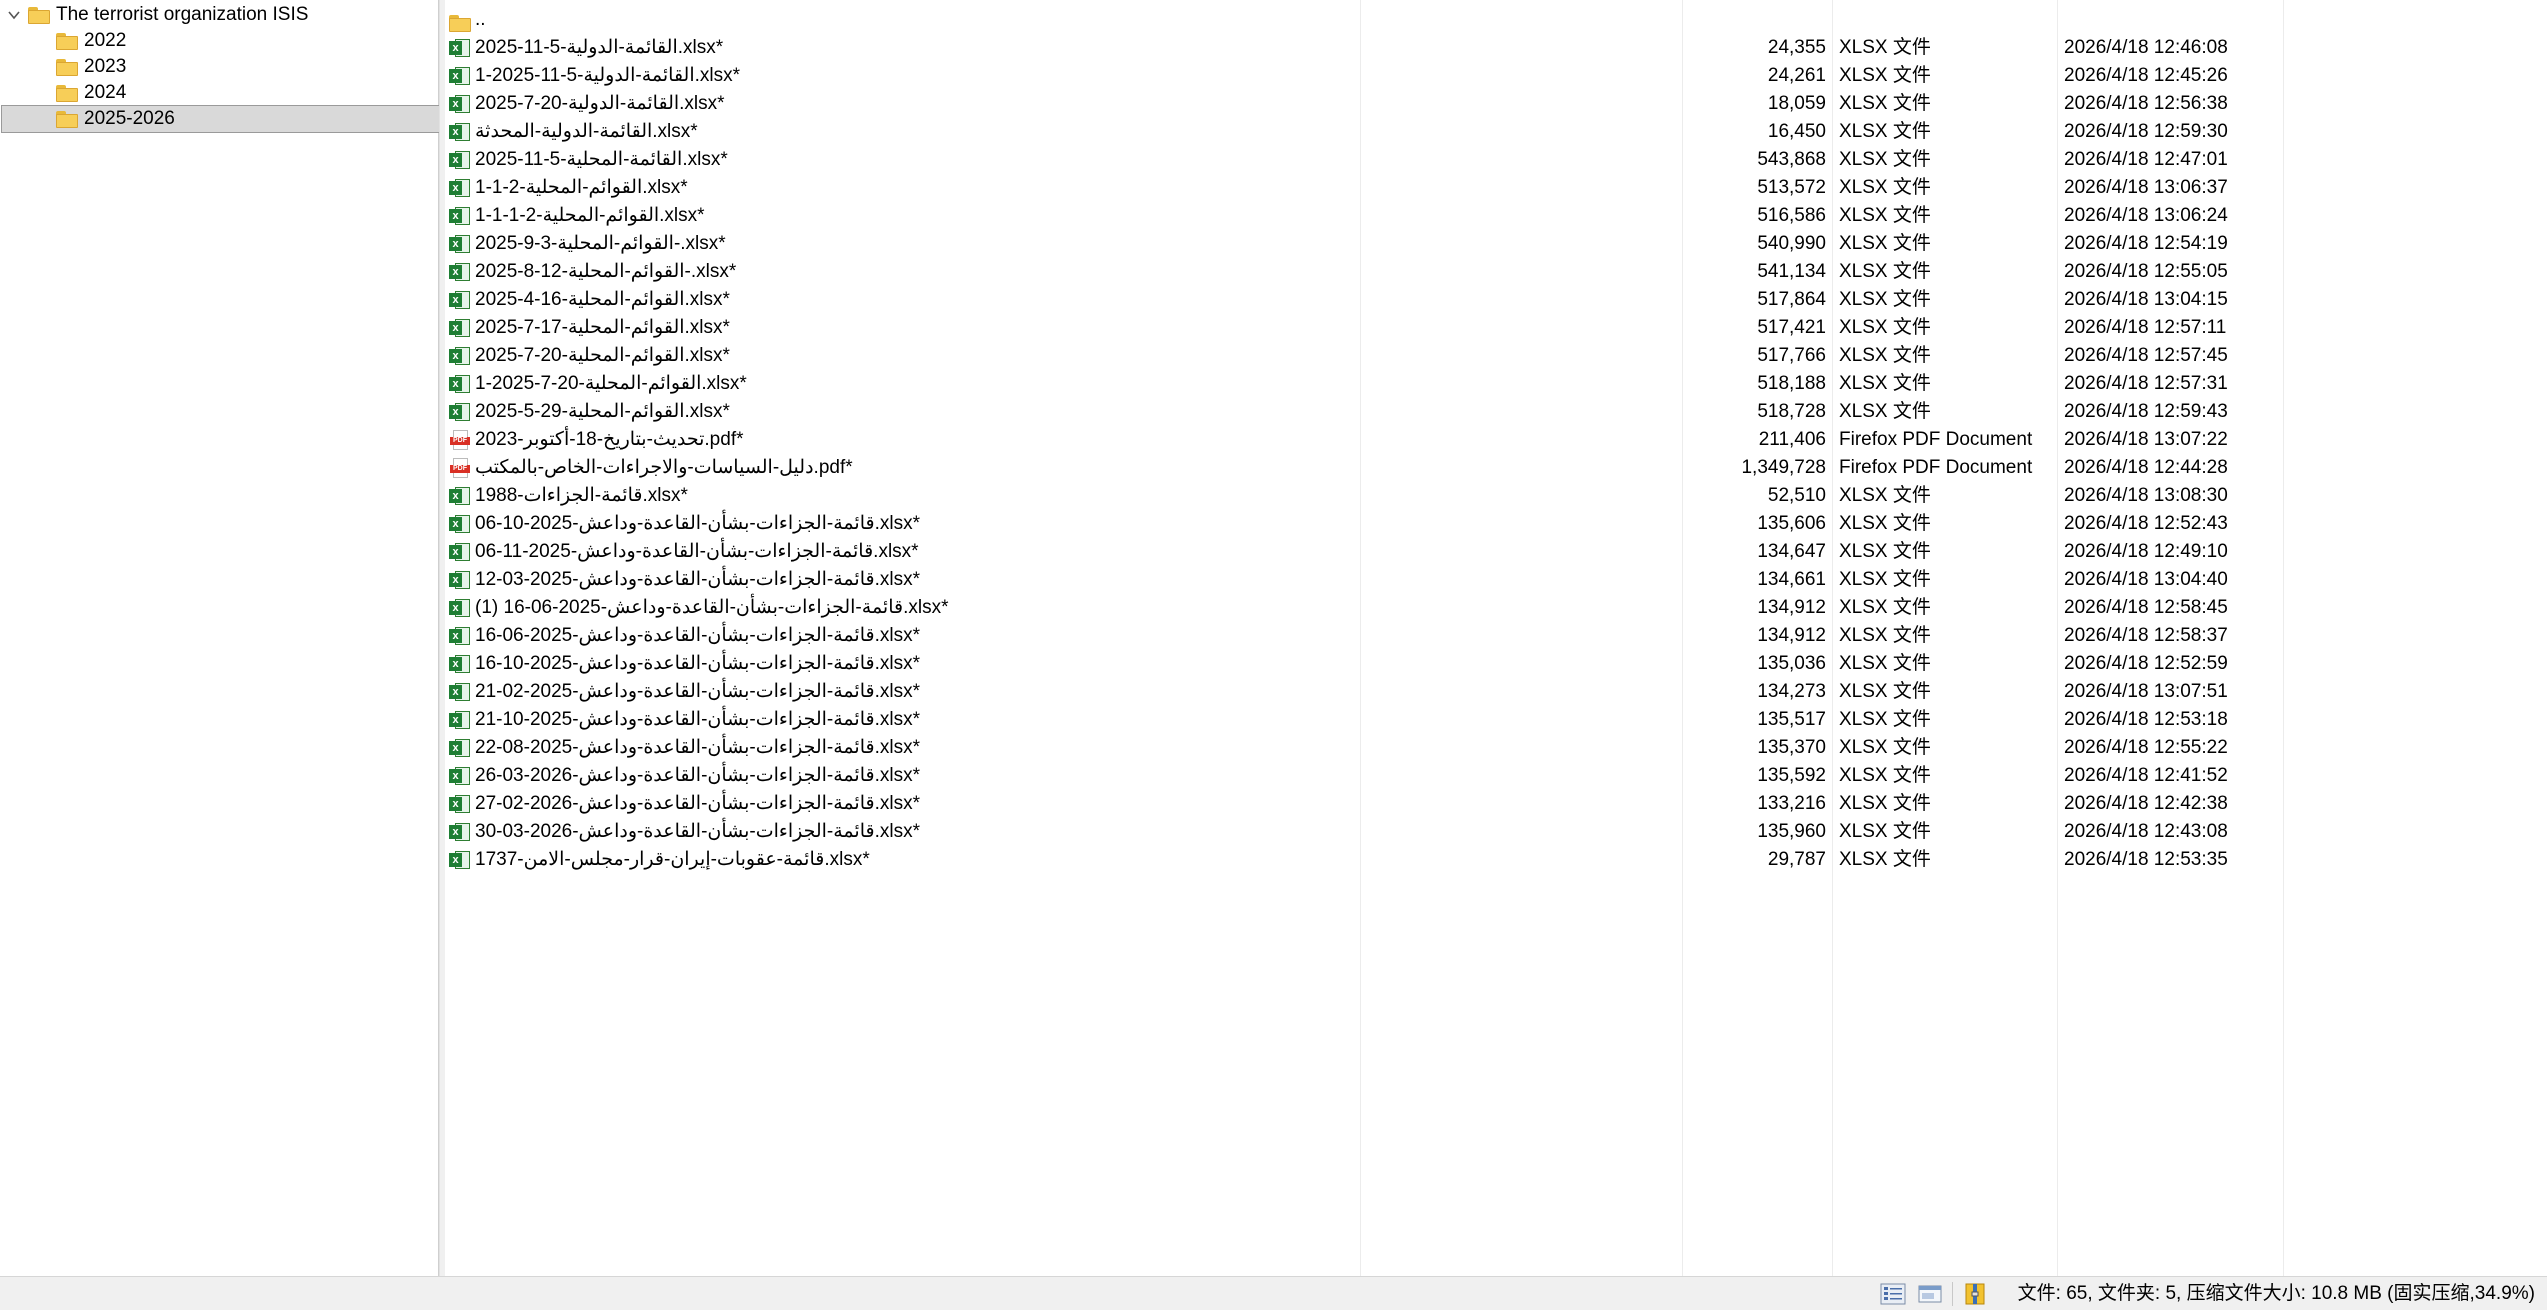 The width and height of the screenshot is (2547, 1311). I want to click on file-modified: 2026/4/18 12:55:22, so click(2146, 747).